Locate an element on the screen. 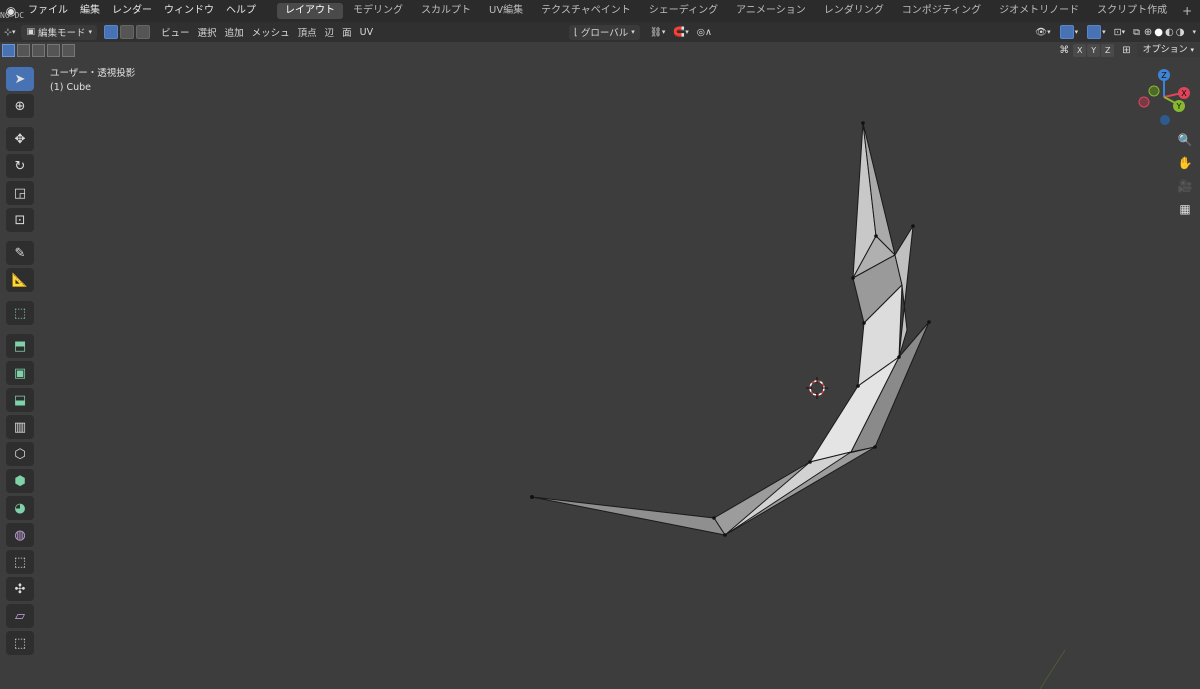 The image size is (1200, 689). grid-icon: ▦ is located at coordinates (1185, 209).